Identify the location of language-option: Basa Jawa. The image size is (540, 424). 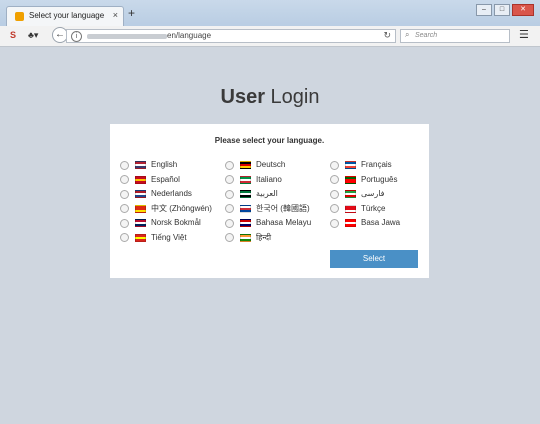
(365, 223).